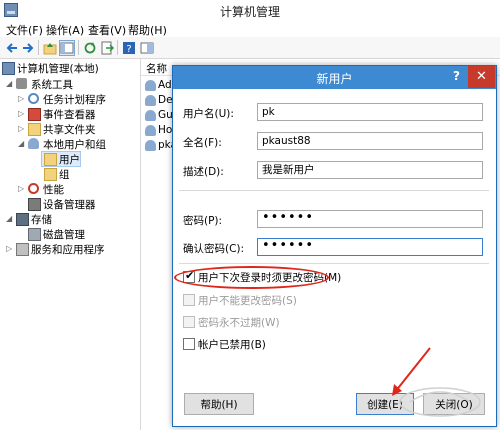 The height and width of the screenshot is (430, 500). I want to click on fullname-field: pkaust88, so click(370, 141).